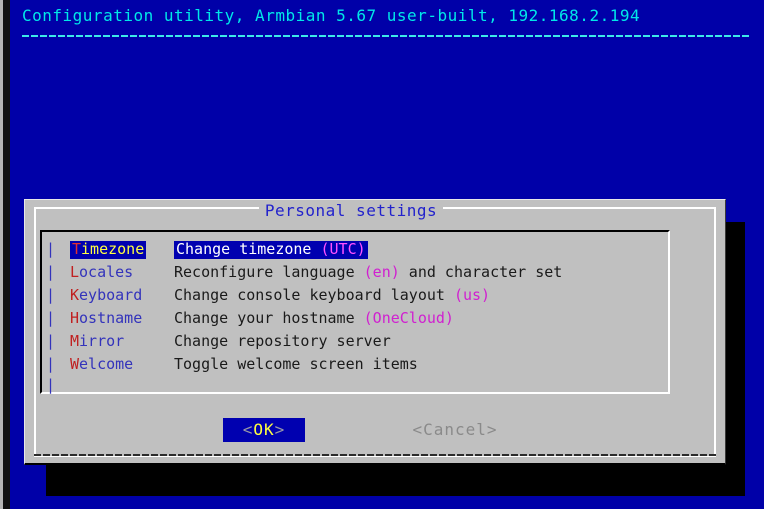  What do you see at coordinates (386, 36) in the screenshot?
I see `header-divider-rule` at bounding box center [386, 36].